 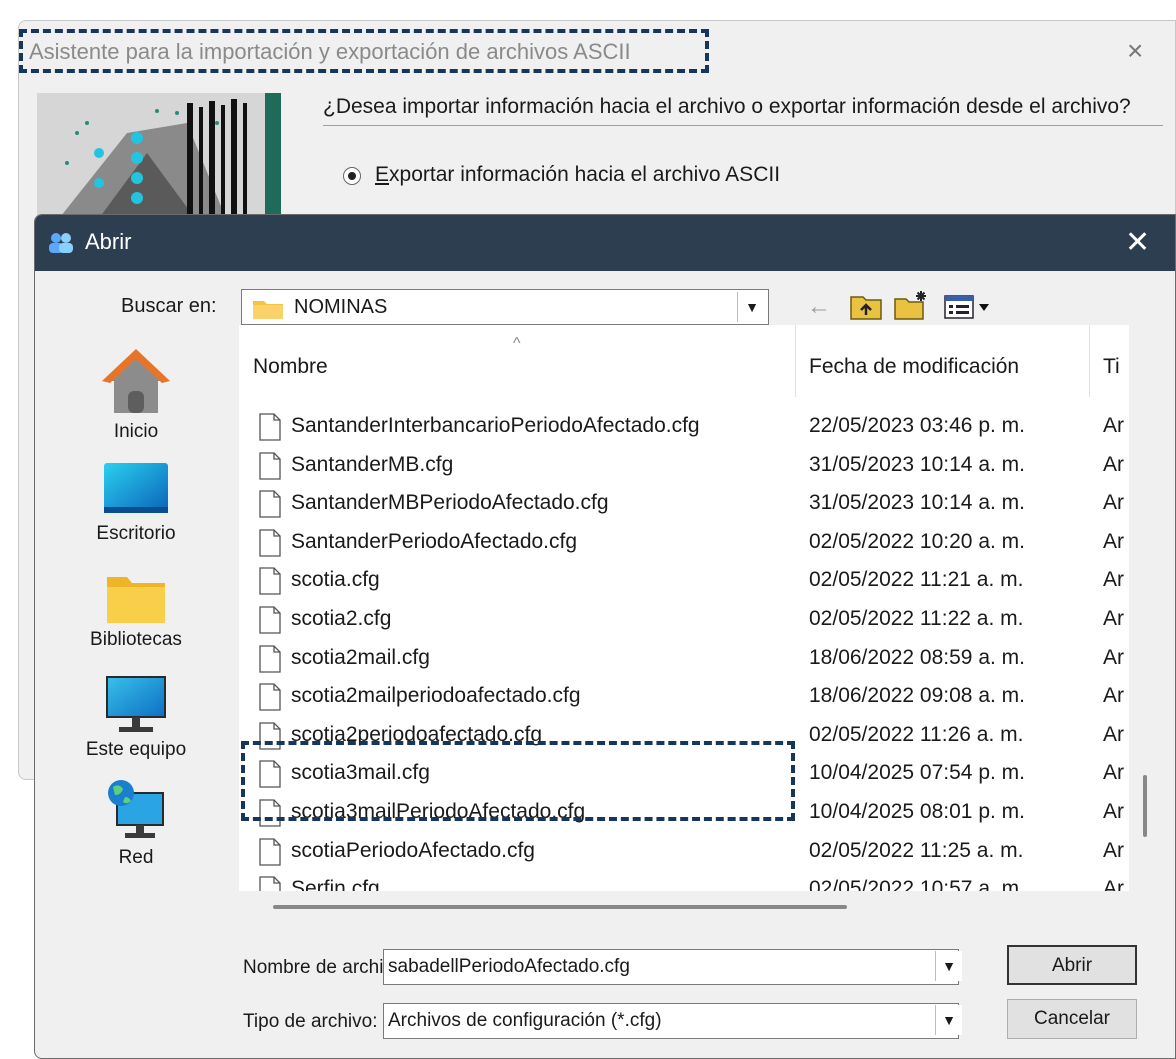 I want to click on new-folder-icon, so click(x=911, y=305).